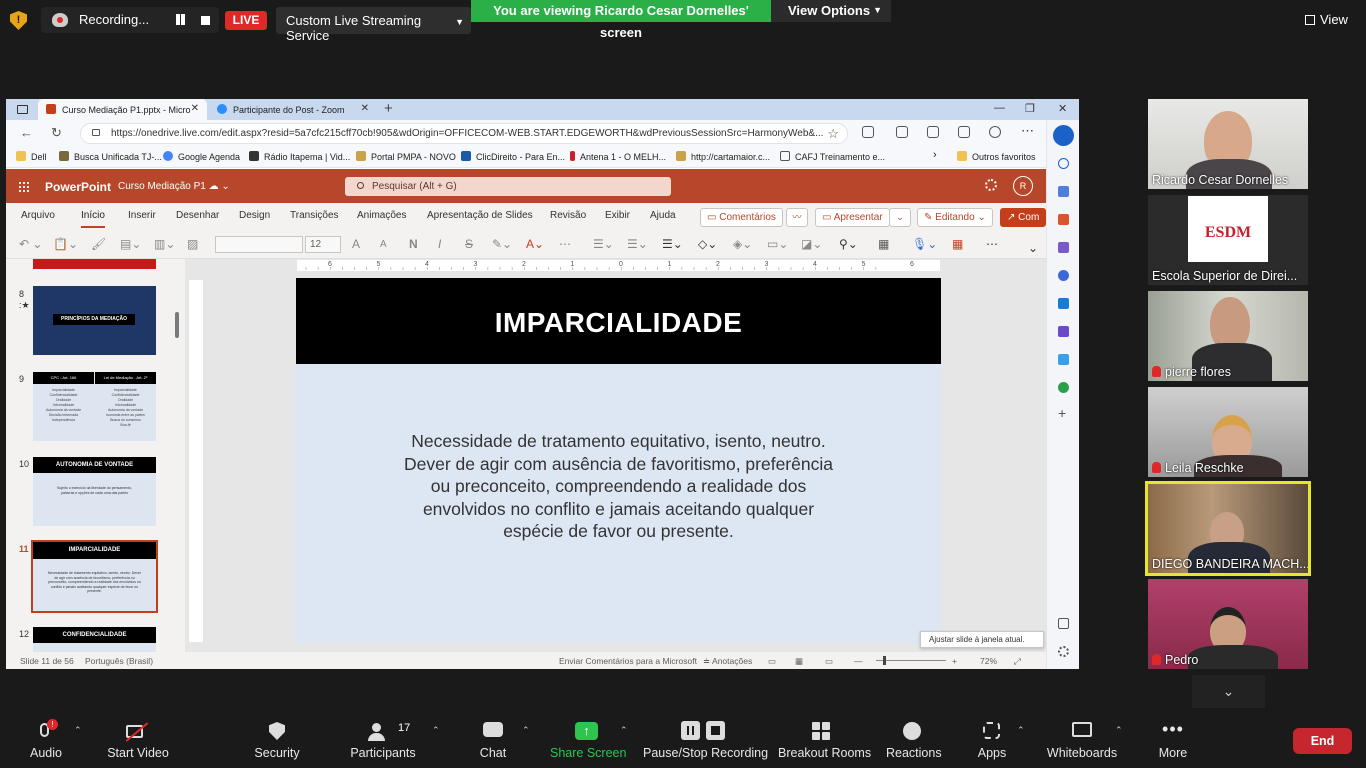 Image resolution: width=1366 pixels, height=768 pixels. I want to click on refresh-icon: ↻, so click(56, 133).